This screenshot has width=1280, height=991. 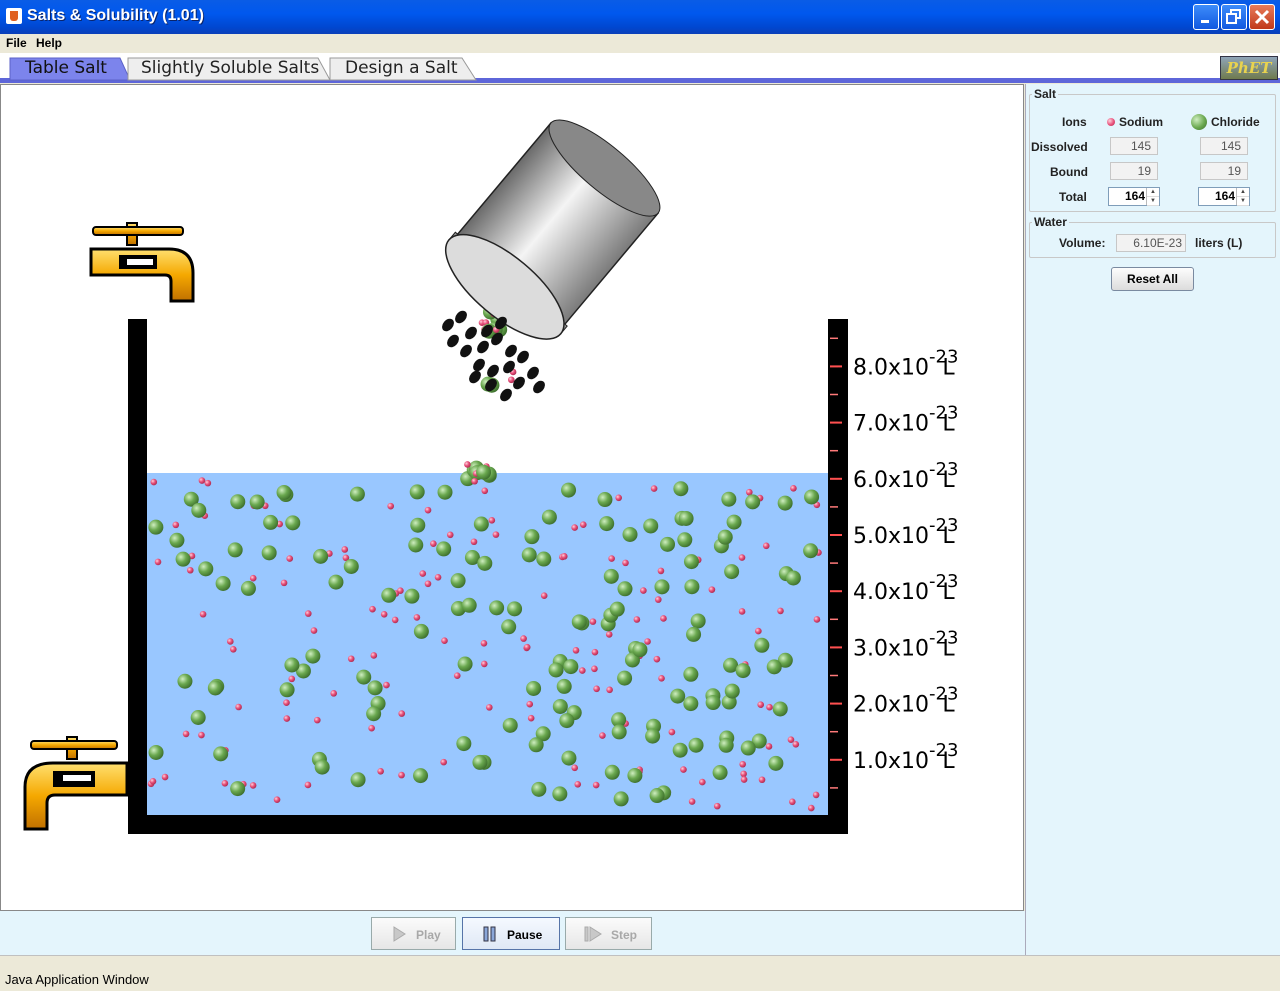 I want to click on salt-shaker-icon, so click(x=552, y=230).